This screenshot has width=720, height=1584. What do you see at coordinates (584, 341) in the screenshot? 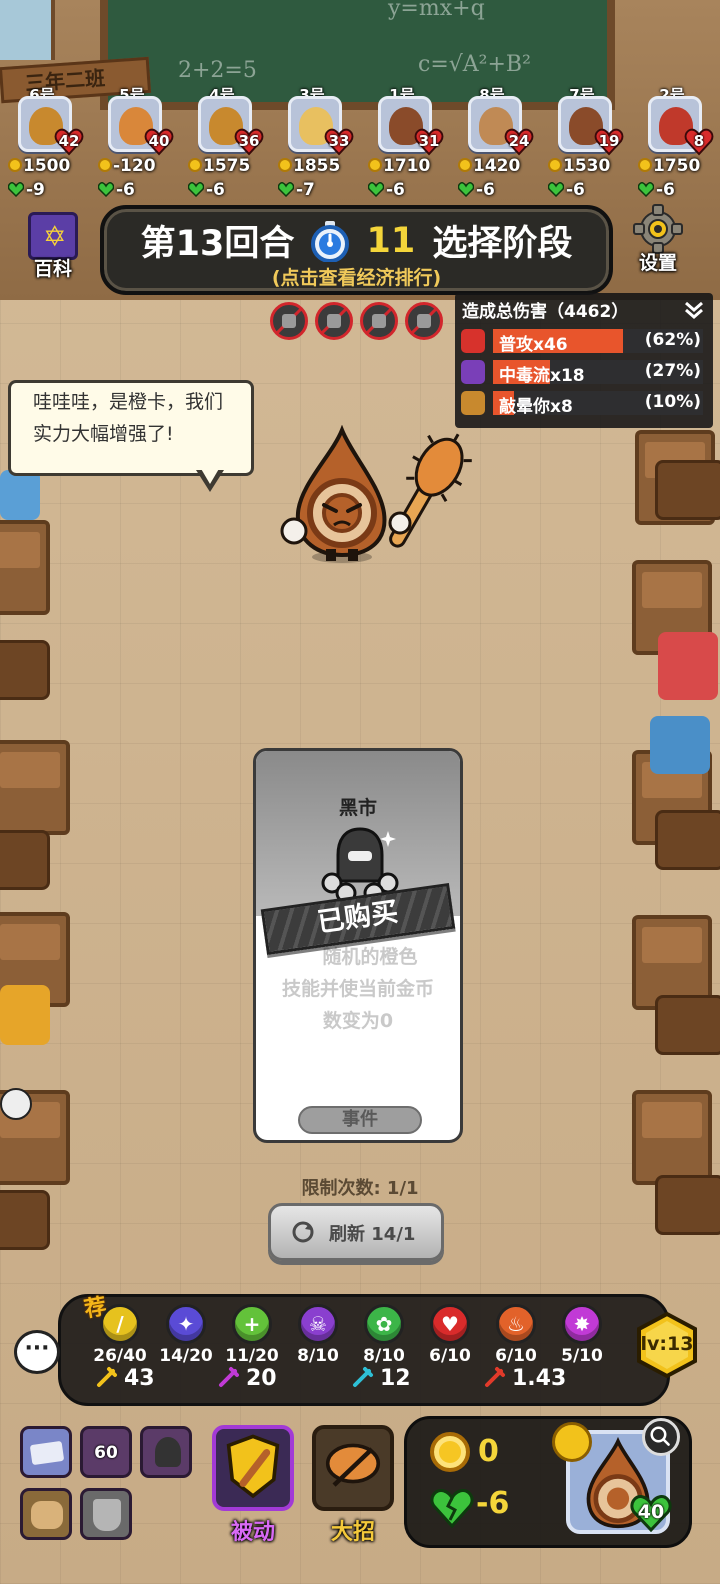
I see `damage-row: 普攻x46 (62%)` at bounding box center [584, 341].